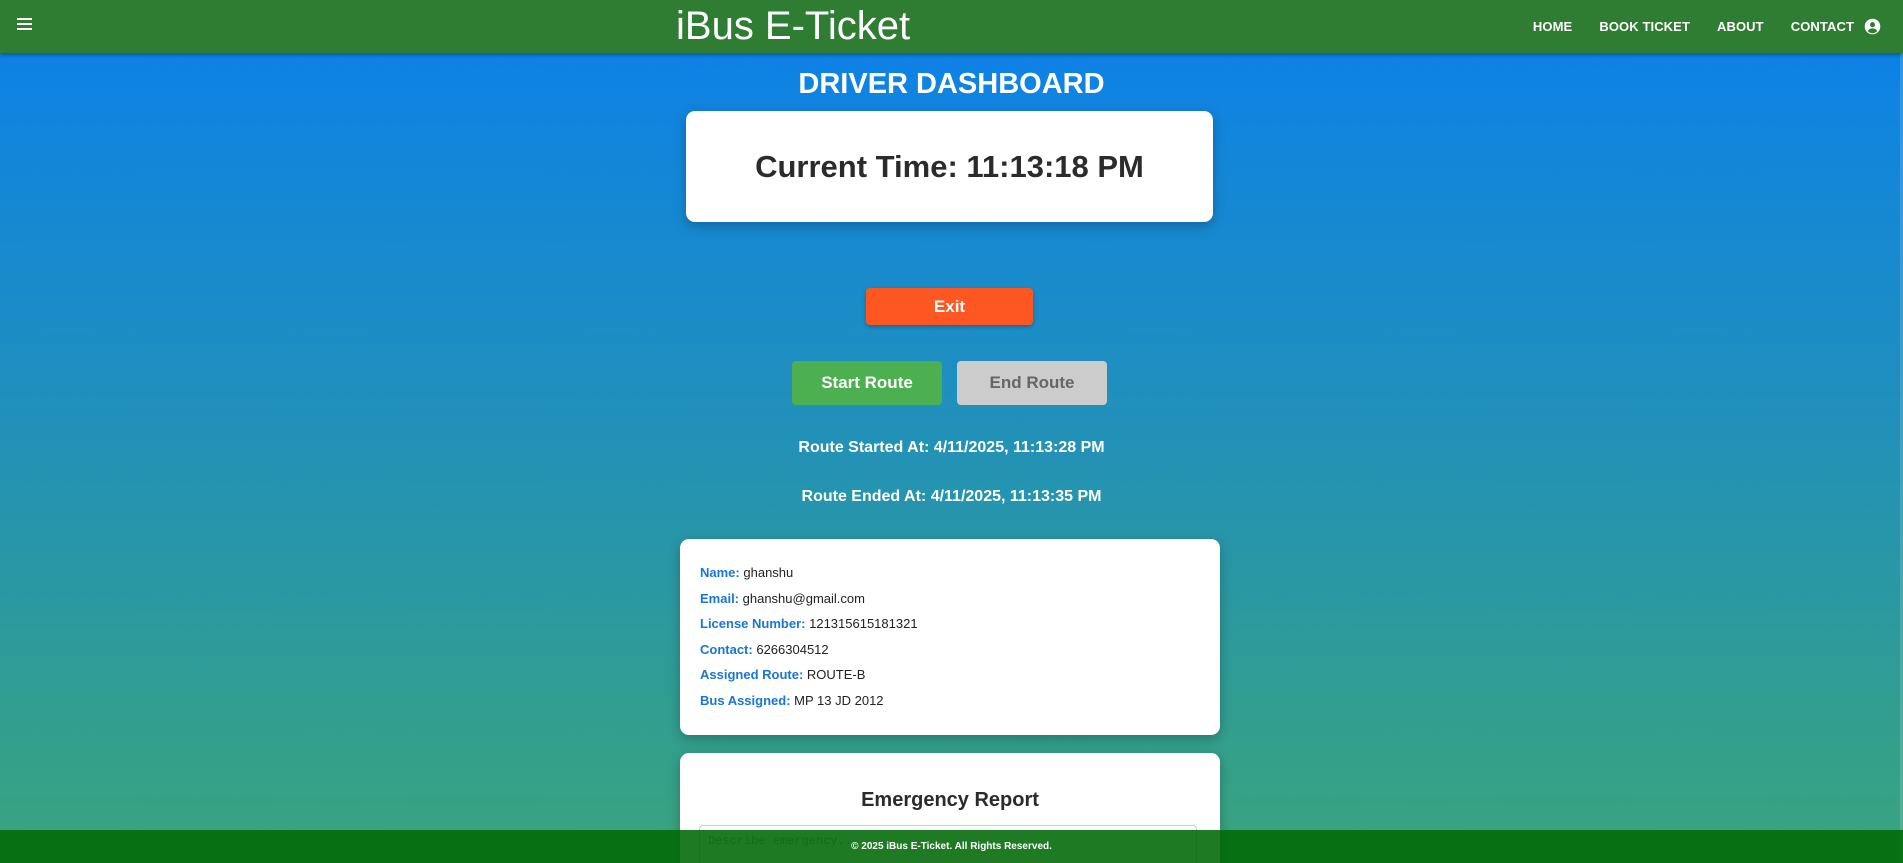 This screenshot has height=863, width=1903. Describe the element at coordinates (951, 496) in the screenshot. I see `route-ended-text: Route Ended At: 4/11/2025, 11:13:35 PM` at that location.